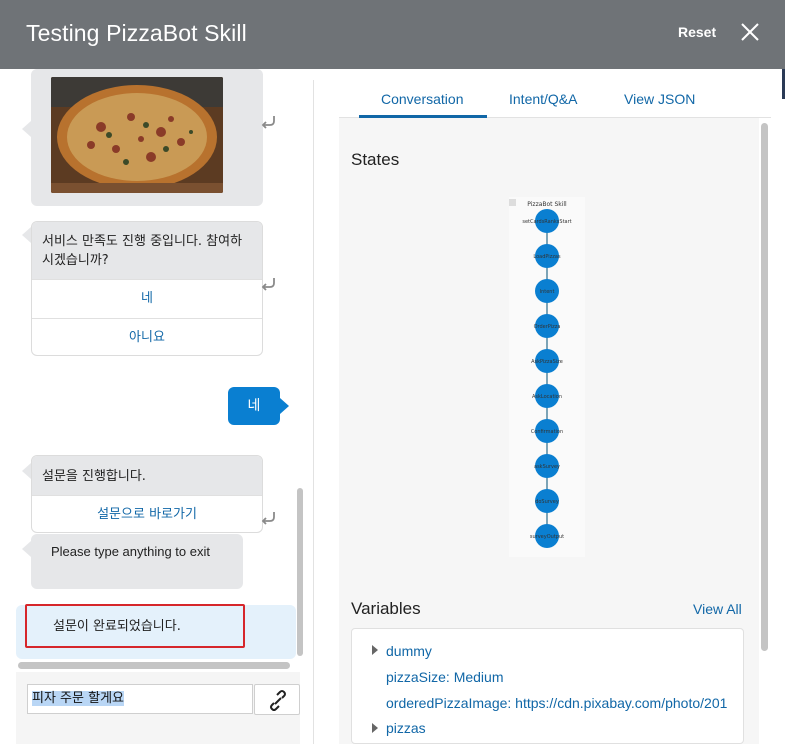 This screenshot has height=744, width=785. What do you see at coordinates (136, 33) in the screenshot?
I see `dialog-title: Testing PizzaBot Skill` at bounding box center [136, 33].